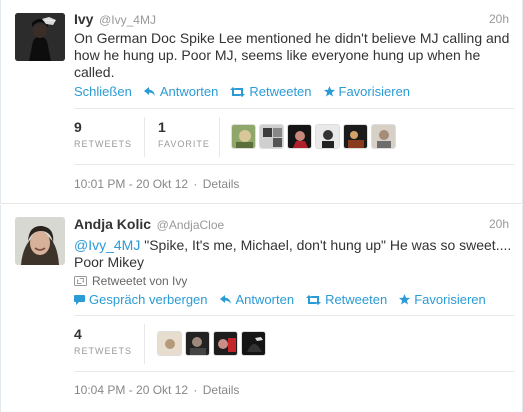 Image resolution: width=523 pixels, height=412 pixels. I want to click on tweet-header: Andja Kolic @AndjaCloe, so click(149, 224).